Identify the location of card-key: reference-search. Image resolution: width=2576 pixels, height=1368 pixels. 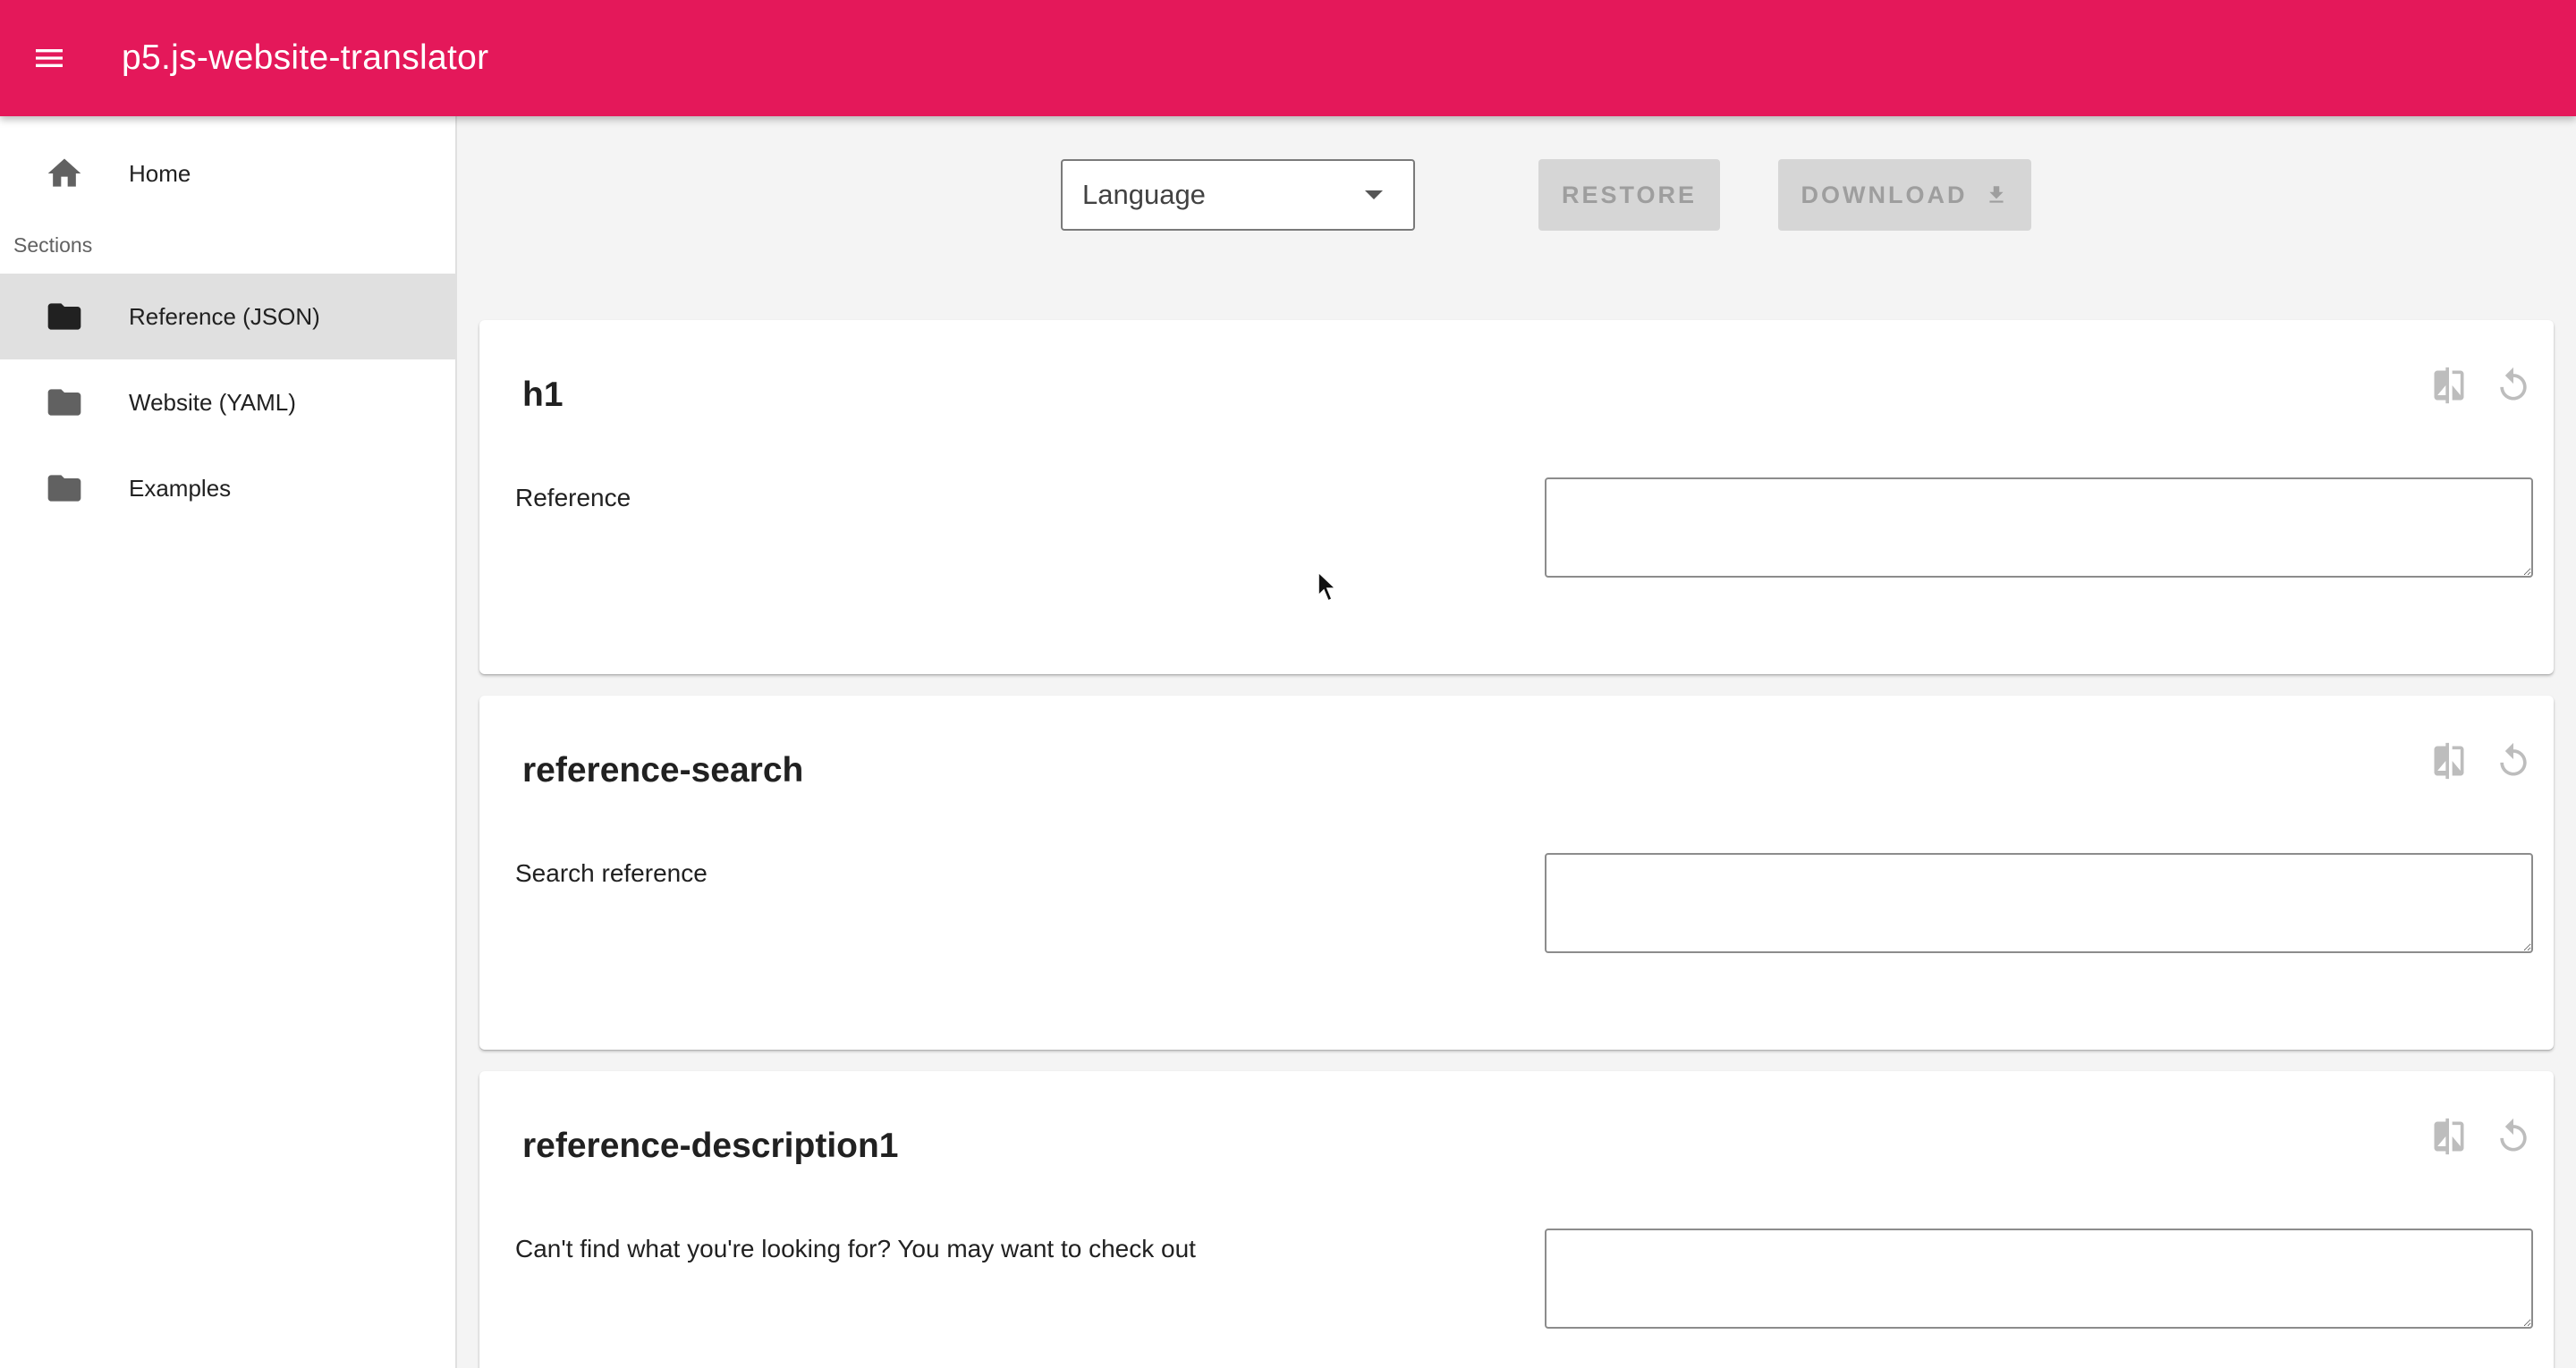
(663, 770).